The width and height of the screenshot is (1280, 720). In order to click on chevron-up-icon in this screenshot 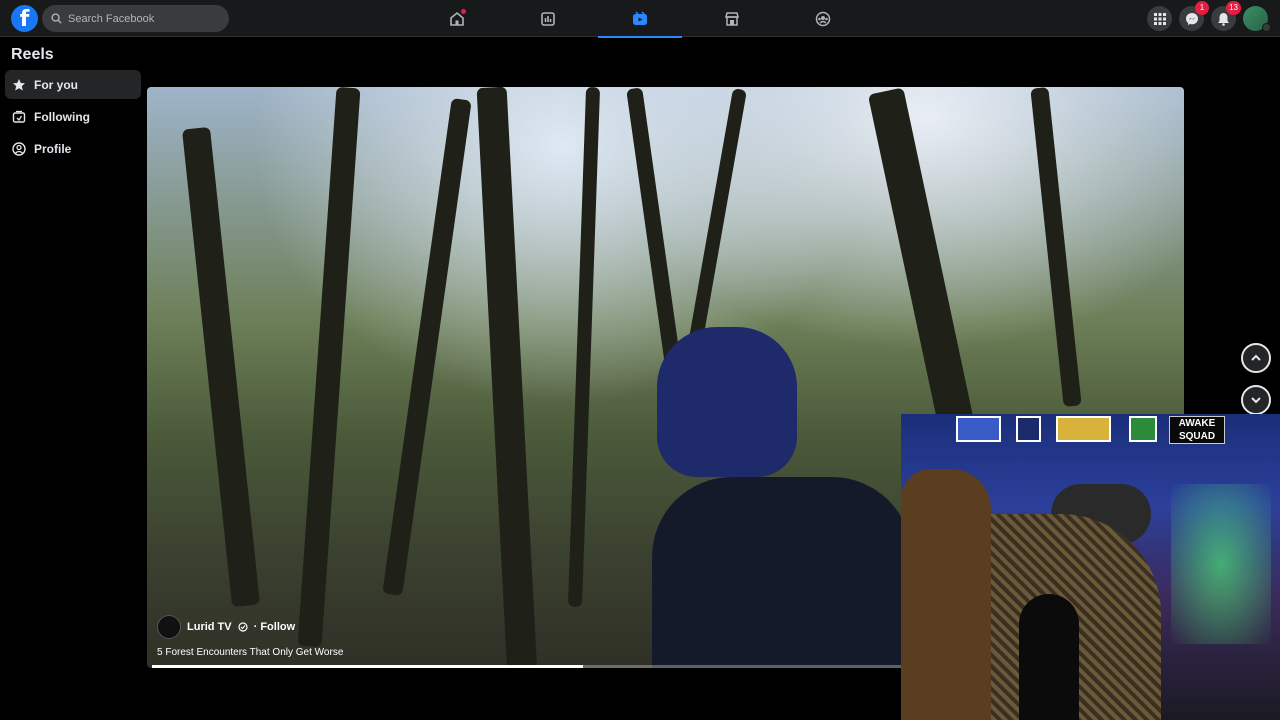, I will do `click(1256, 357)`.